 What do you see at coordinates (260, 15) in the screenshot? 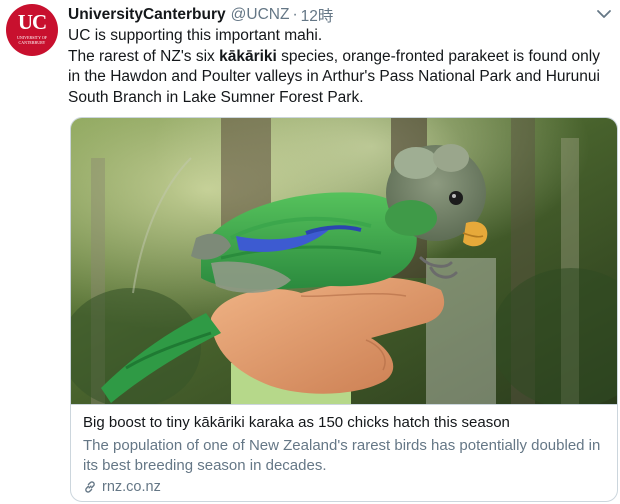
I see `user-handle: @UCNZ` at bounding box center [260, 15].